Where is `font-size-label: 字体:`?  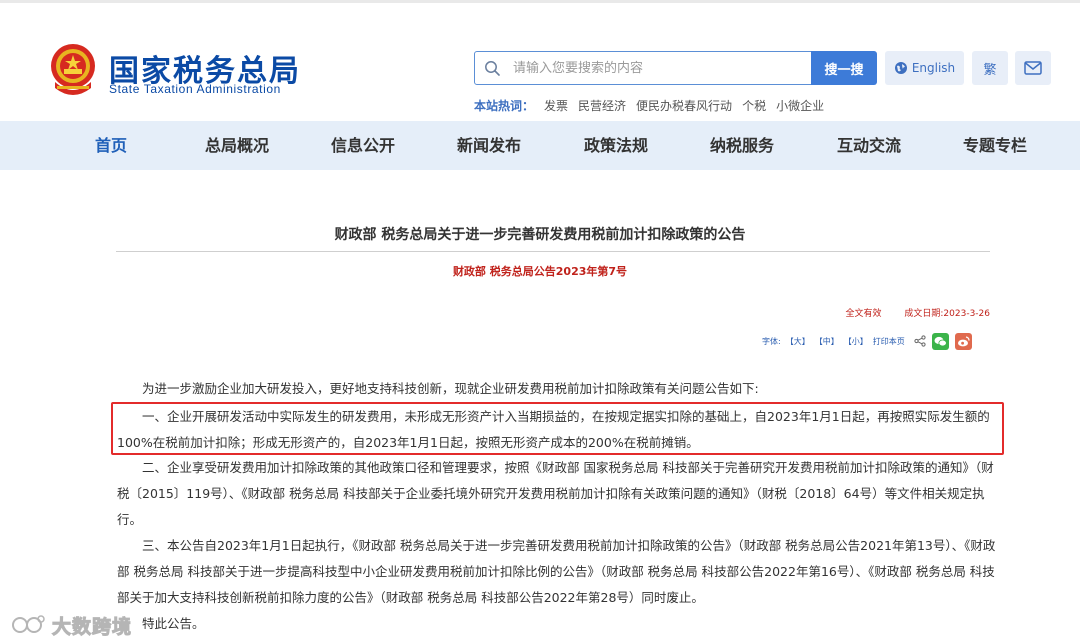 font-size-label: 字体: is located at coordinates (771, 341).